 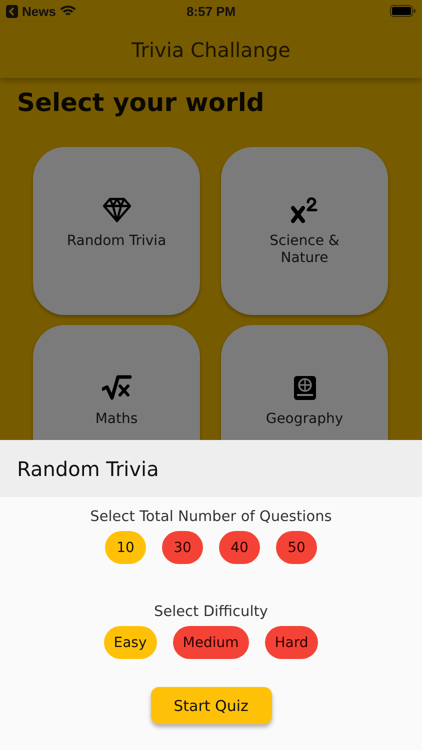 What do you see at coordinates (12, 11) in the screenshot?
I see `back-icon` at bounding box center [12, 11].